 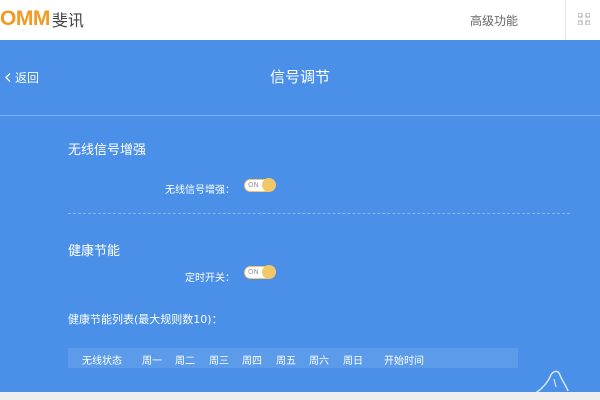 What do you see at coordinates (210, 278) in the screenshot?
I see `timer-toggle-label: 定时开关：` at bounding box center [210, 278].